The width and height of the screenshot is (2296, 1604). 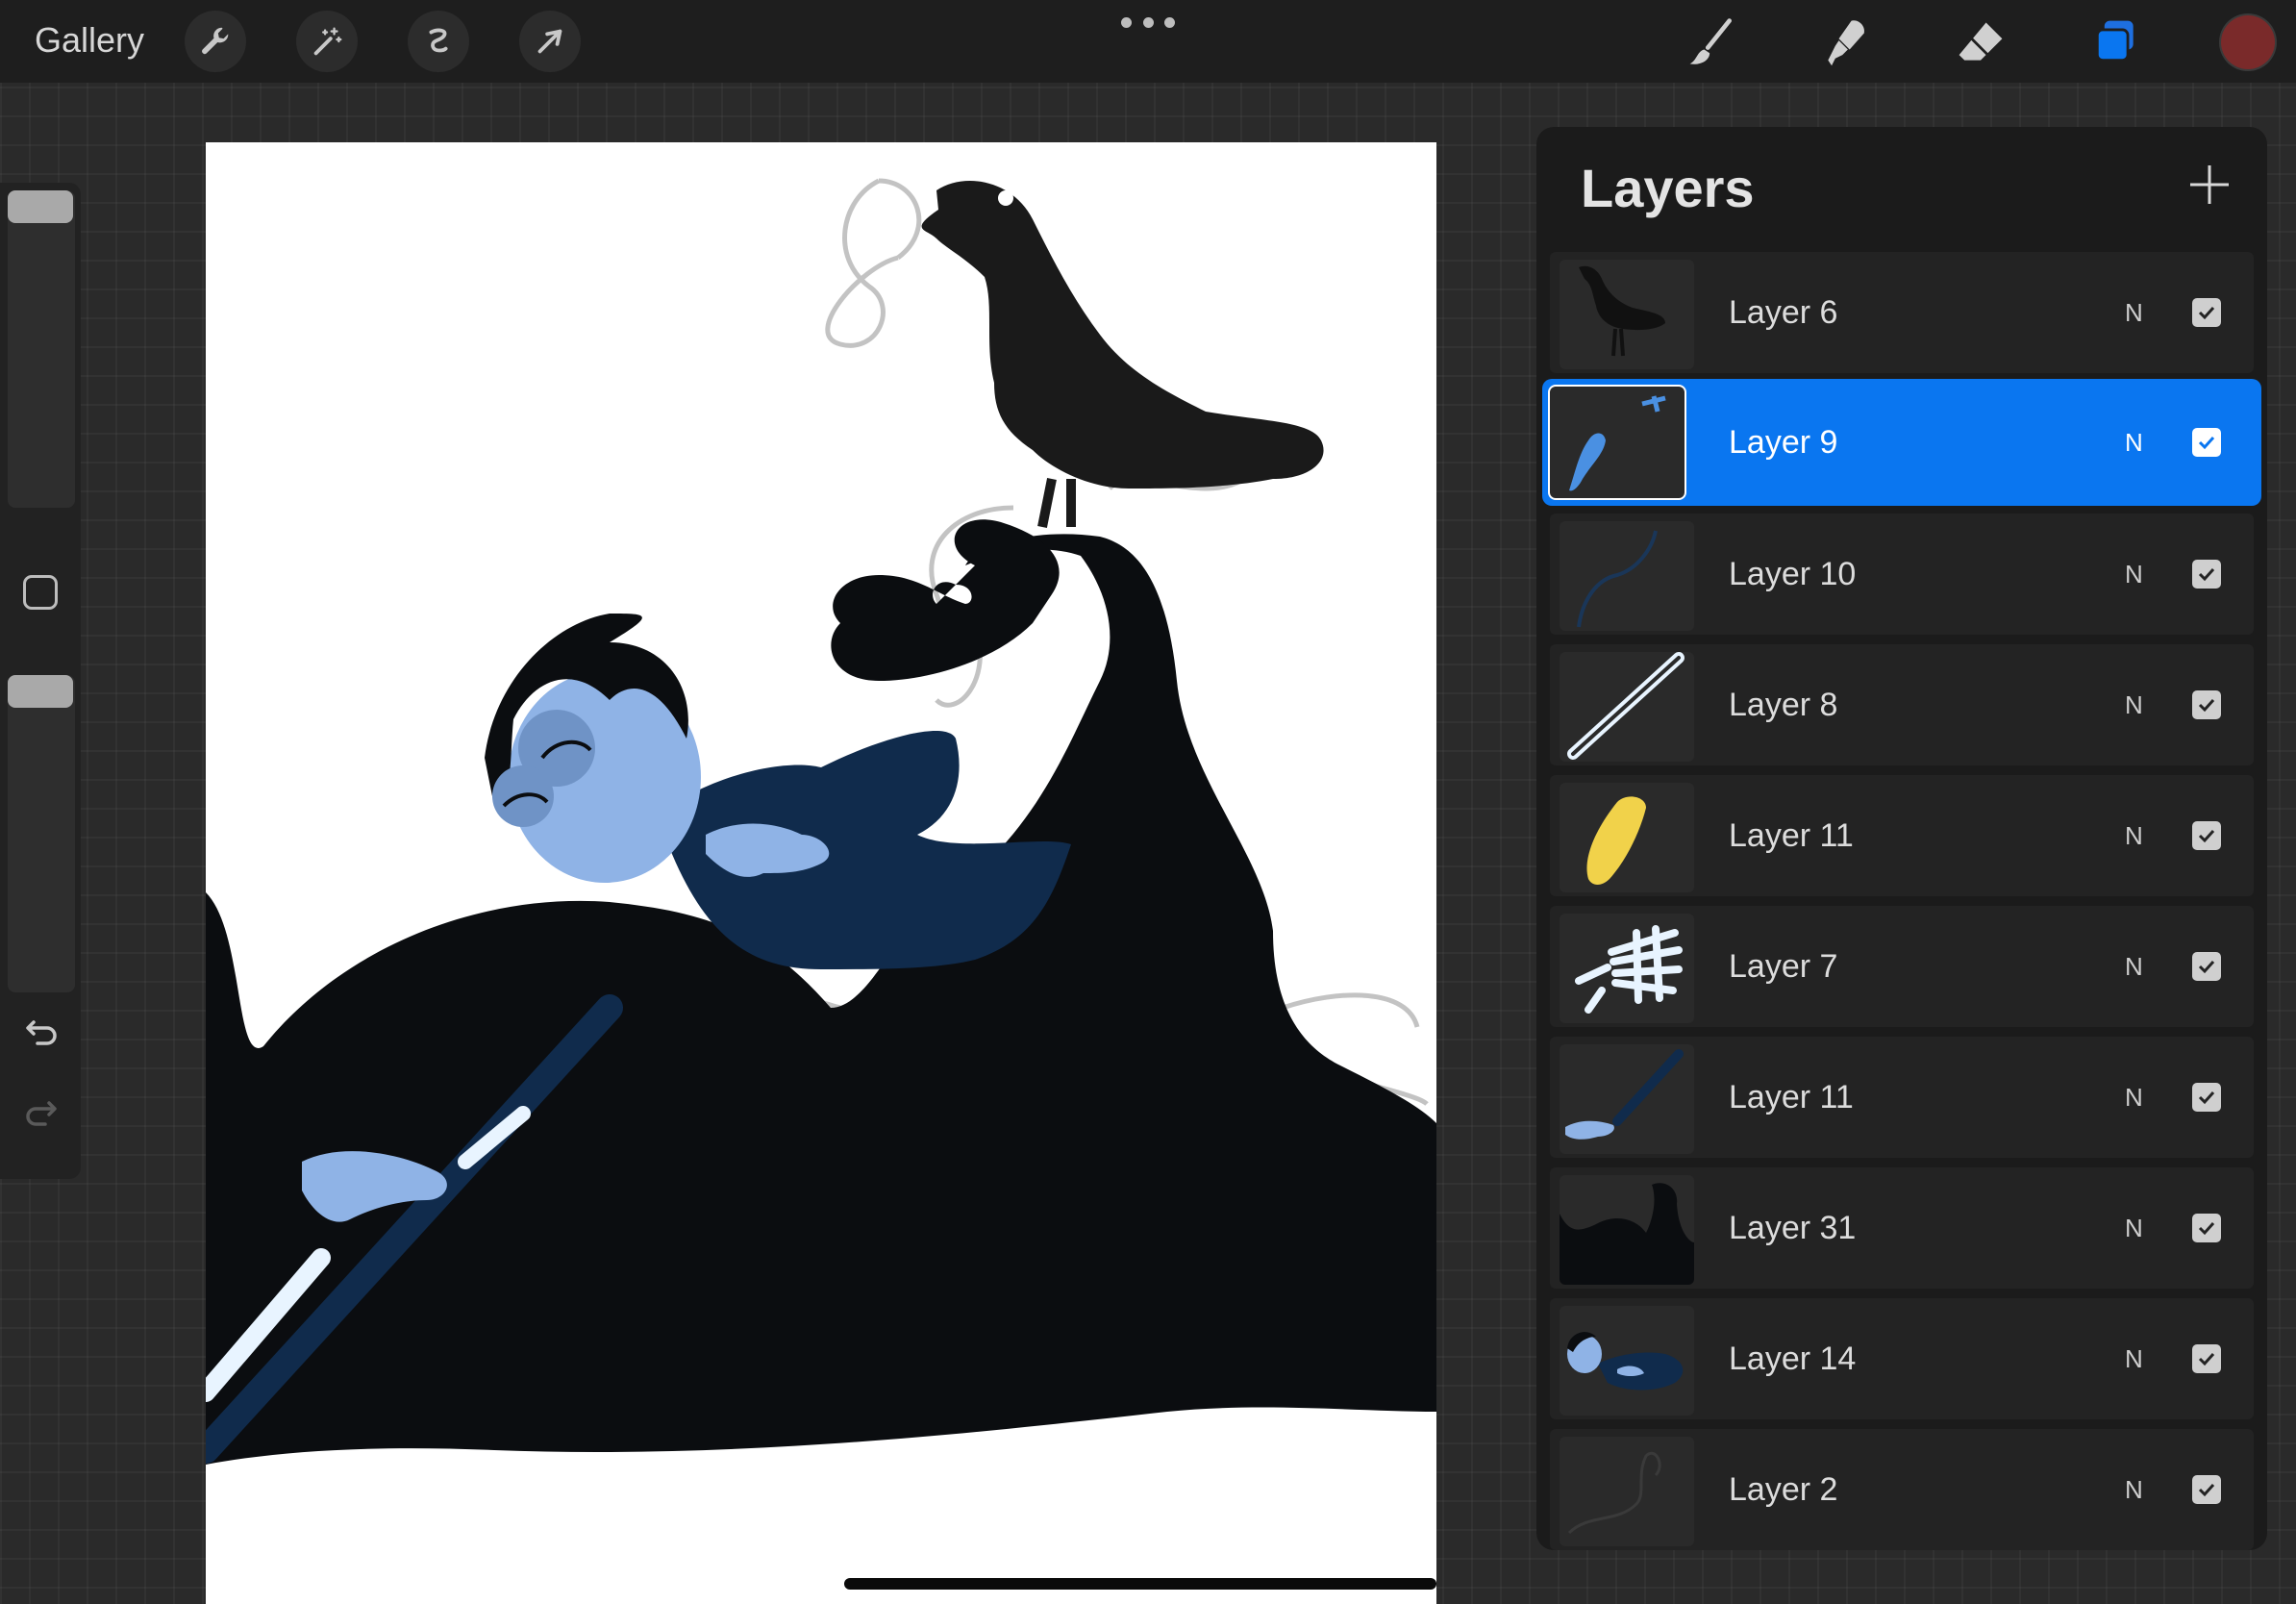 What do you see at coordinates (1901, 442) in the screenshot?
I see `layer-row-selected: Layer 9 N` at bounding box center [1901, 442].